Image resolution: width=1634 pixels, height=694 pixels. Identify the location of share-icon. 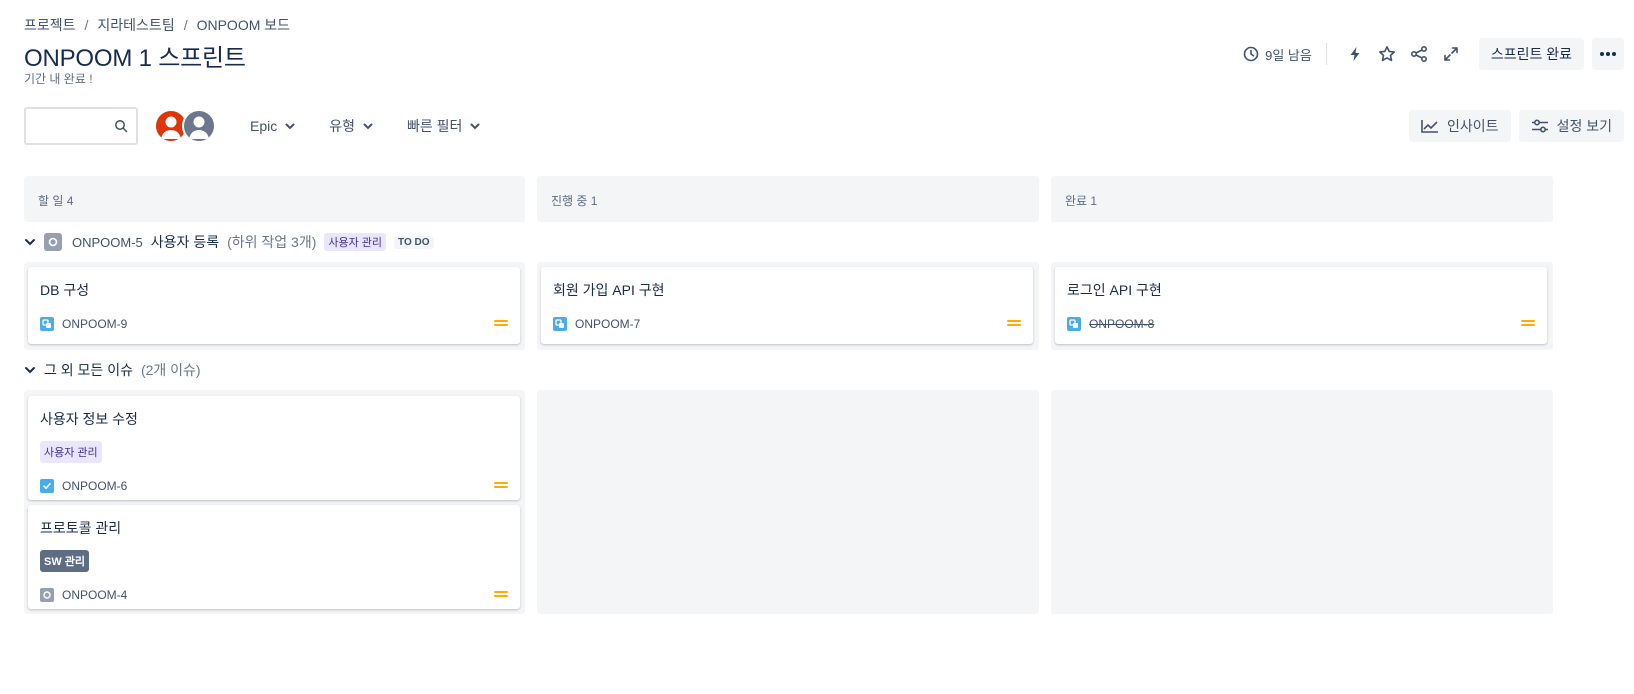
(1418, 54).